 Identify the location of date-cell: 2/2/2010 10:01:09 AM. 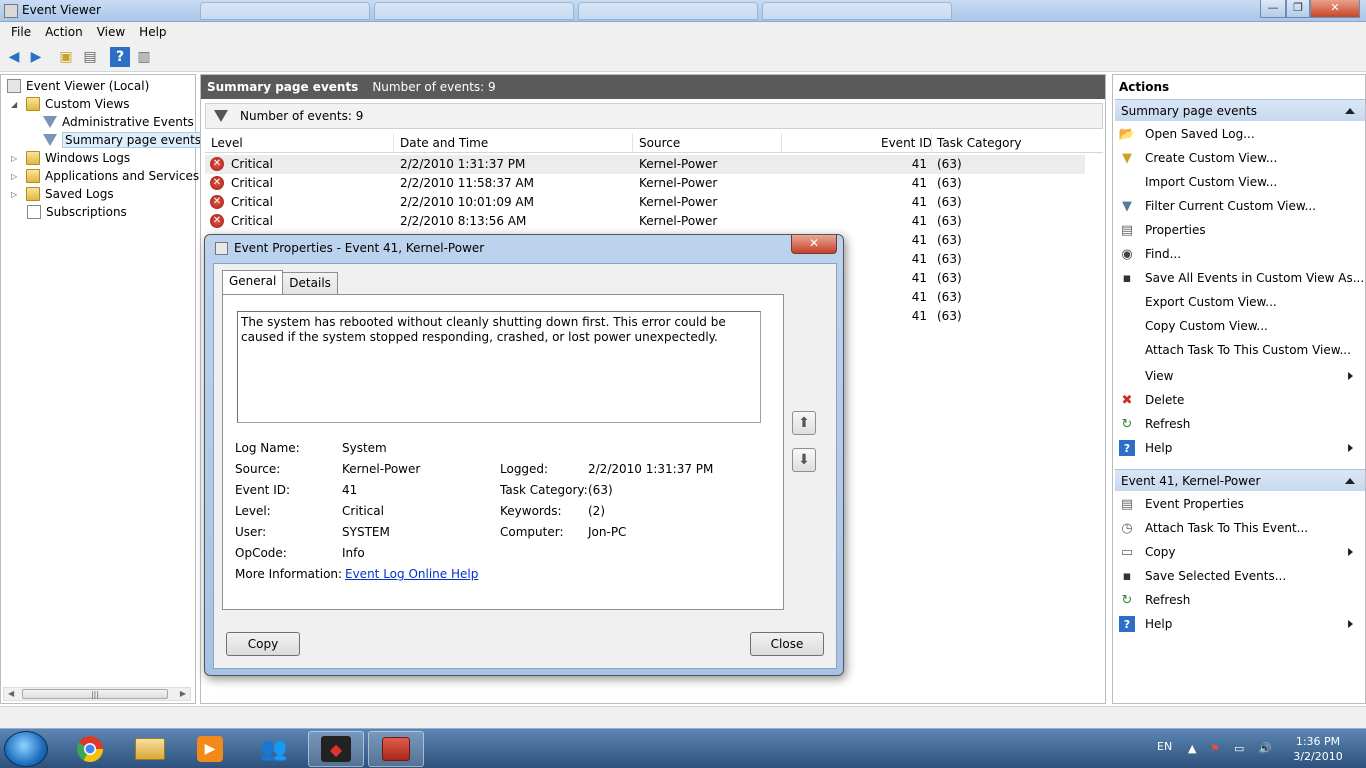
(467, 202).